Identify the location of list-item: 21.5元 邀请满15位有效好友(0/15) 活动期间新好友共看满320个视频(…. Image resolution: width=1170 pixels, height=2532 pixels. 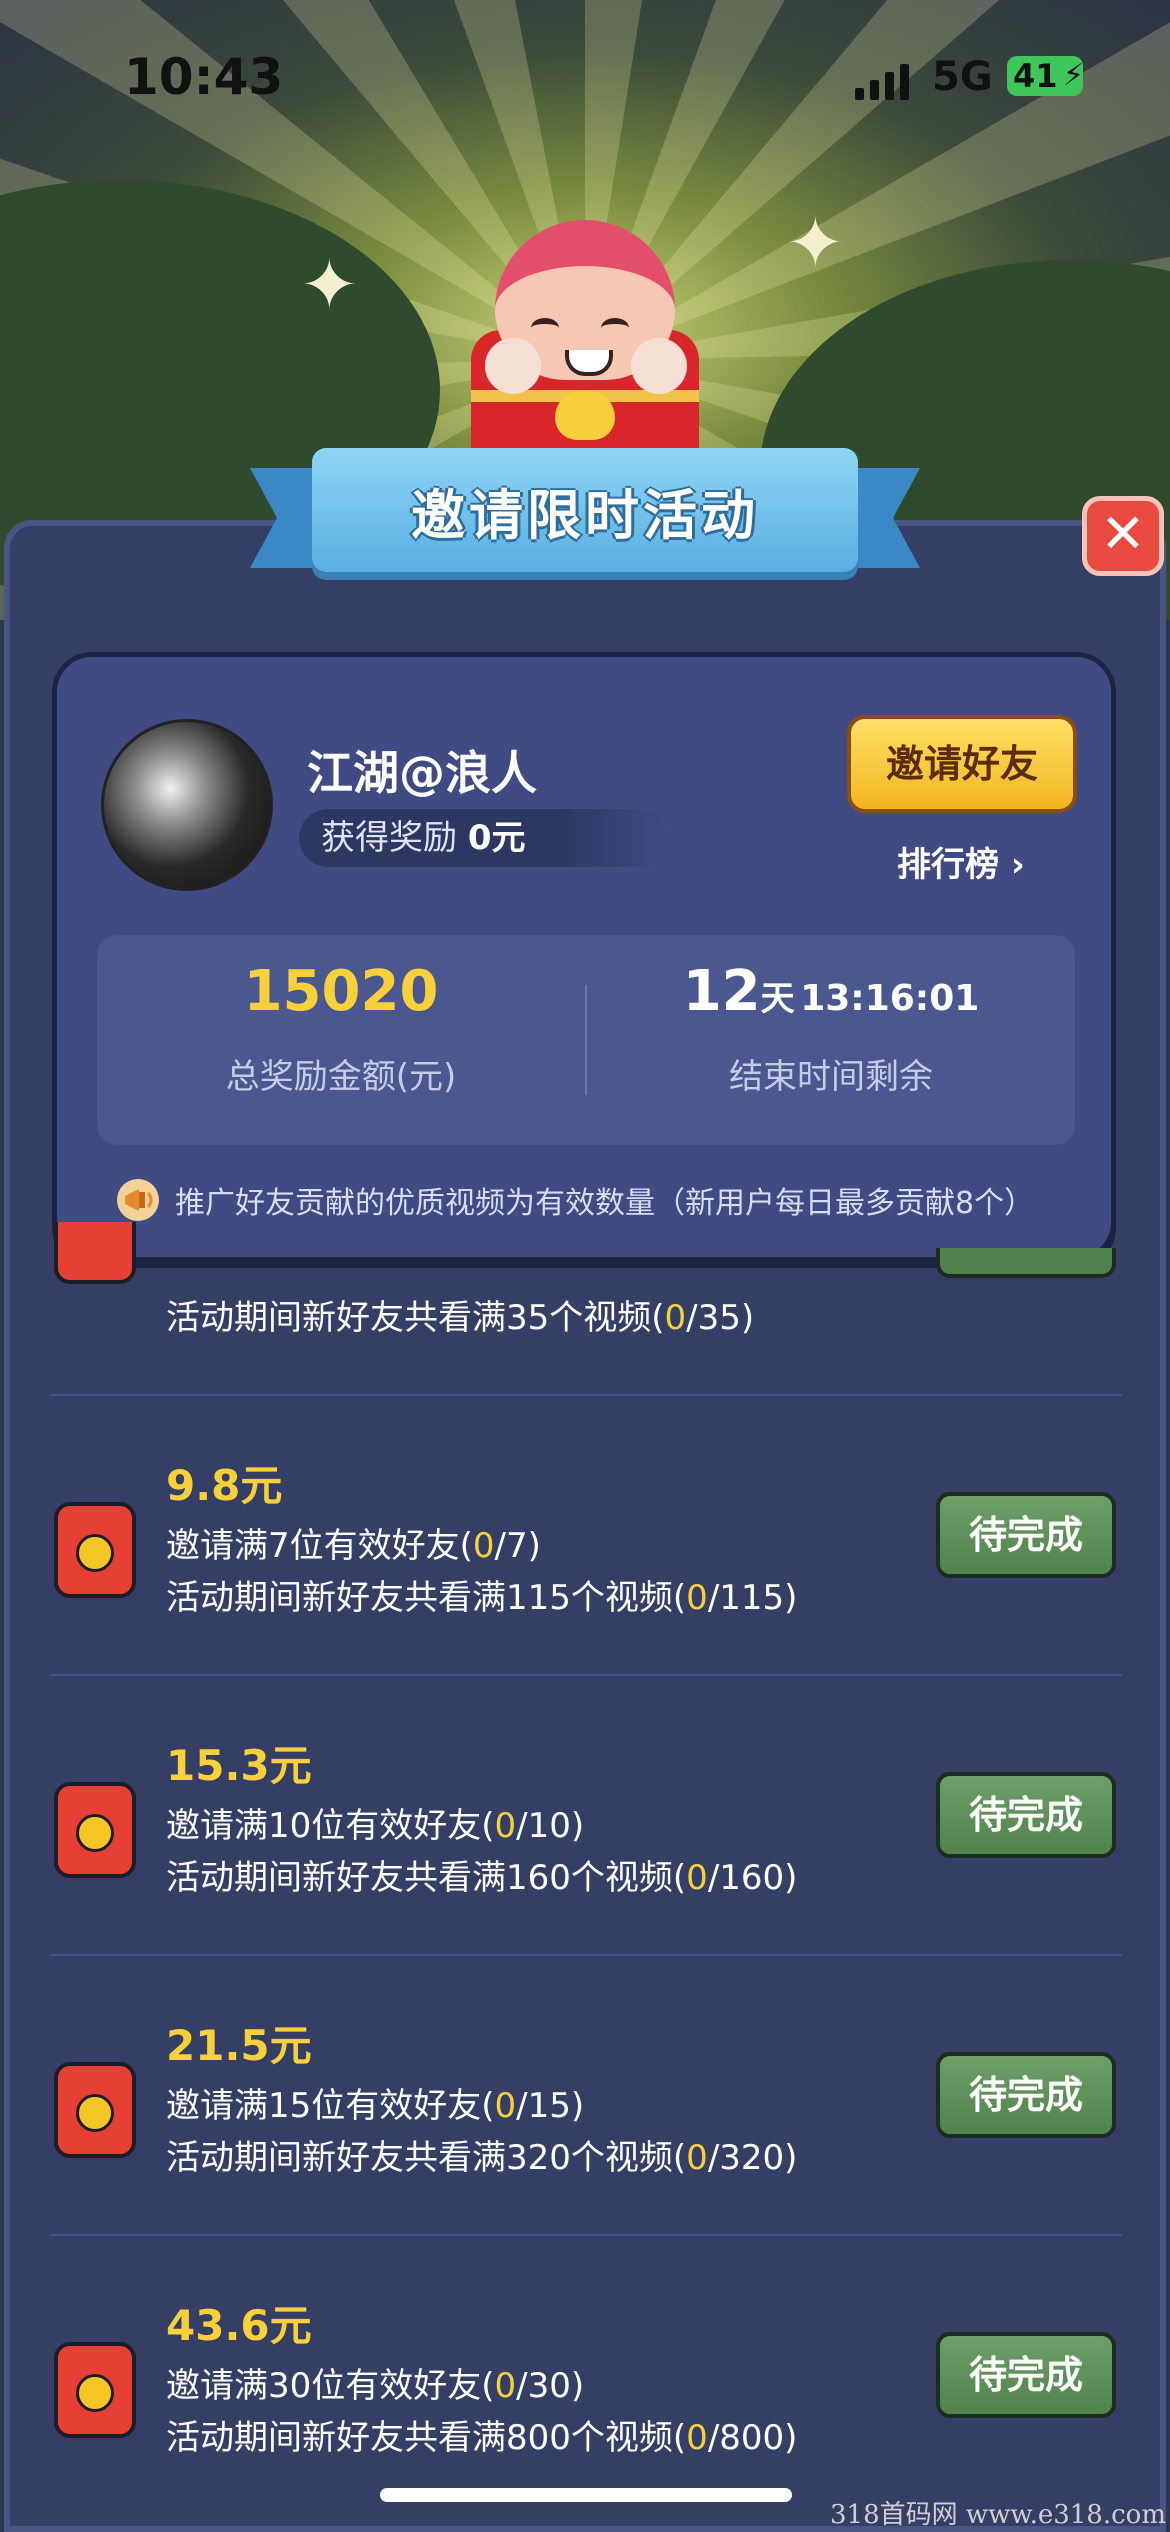
(586, 2096).